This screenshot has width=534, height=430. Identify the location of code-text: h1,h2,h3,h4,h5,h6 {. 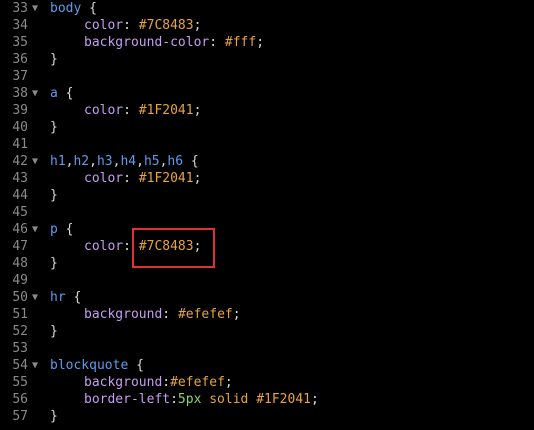
(124, 161).